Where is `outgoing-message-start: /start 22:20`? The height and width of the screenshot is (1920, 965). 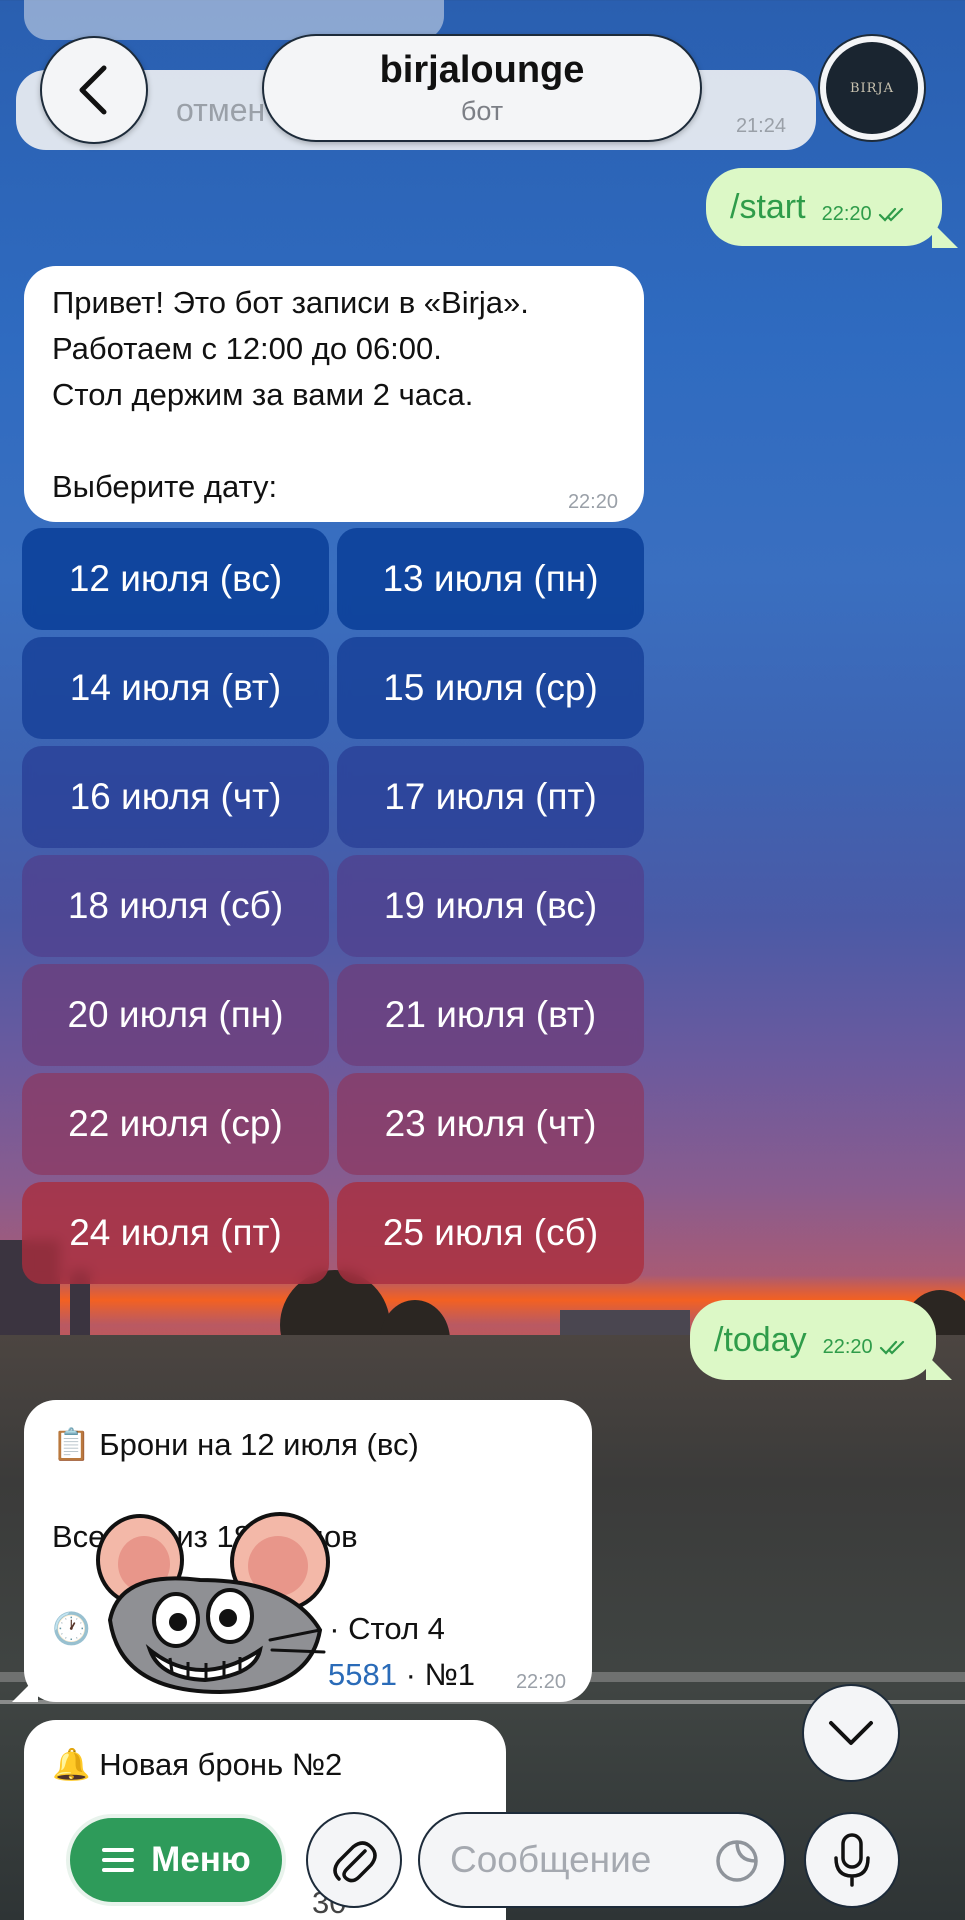
outgoing-message-start: /start 22:20 is located at coordinates (824, 207).